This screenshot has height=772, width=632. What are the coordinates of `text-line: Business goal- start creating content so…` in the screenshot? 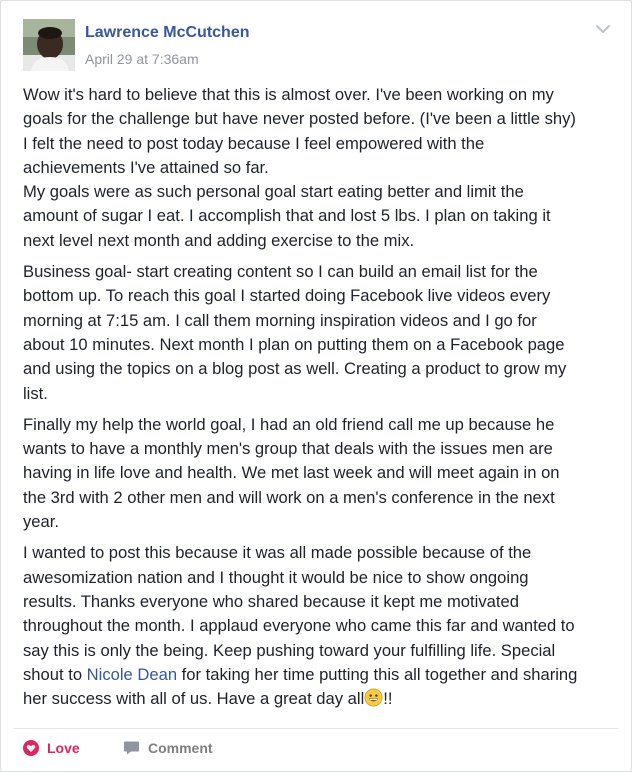 It's located at (280, 272).